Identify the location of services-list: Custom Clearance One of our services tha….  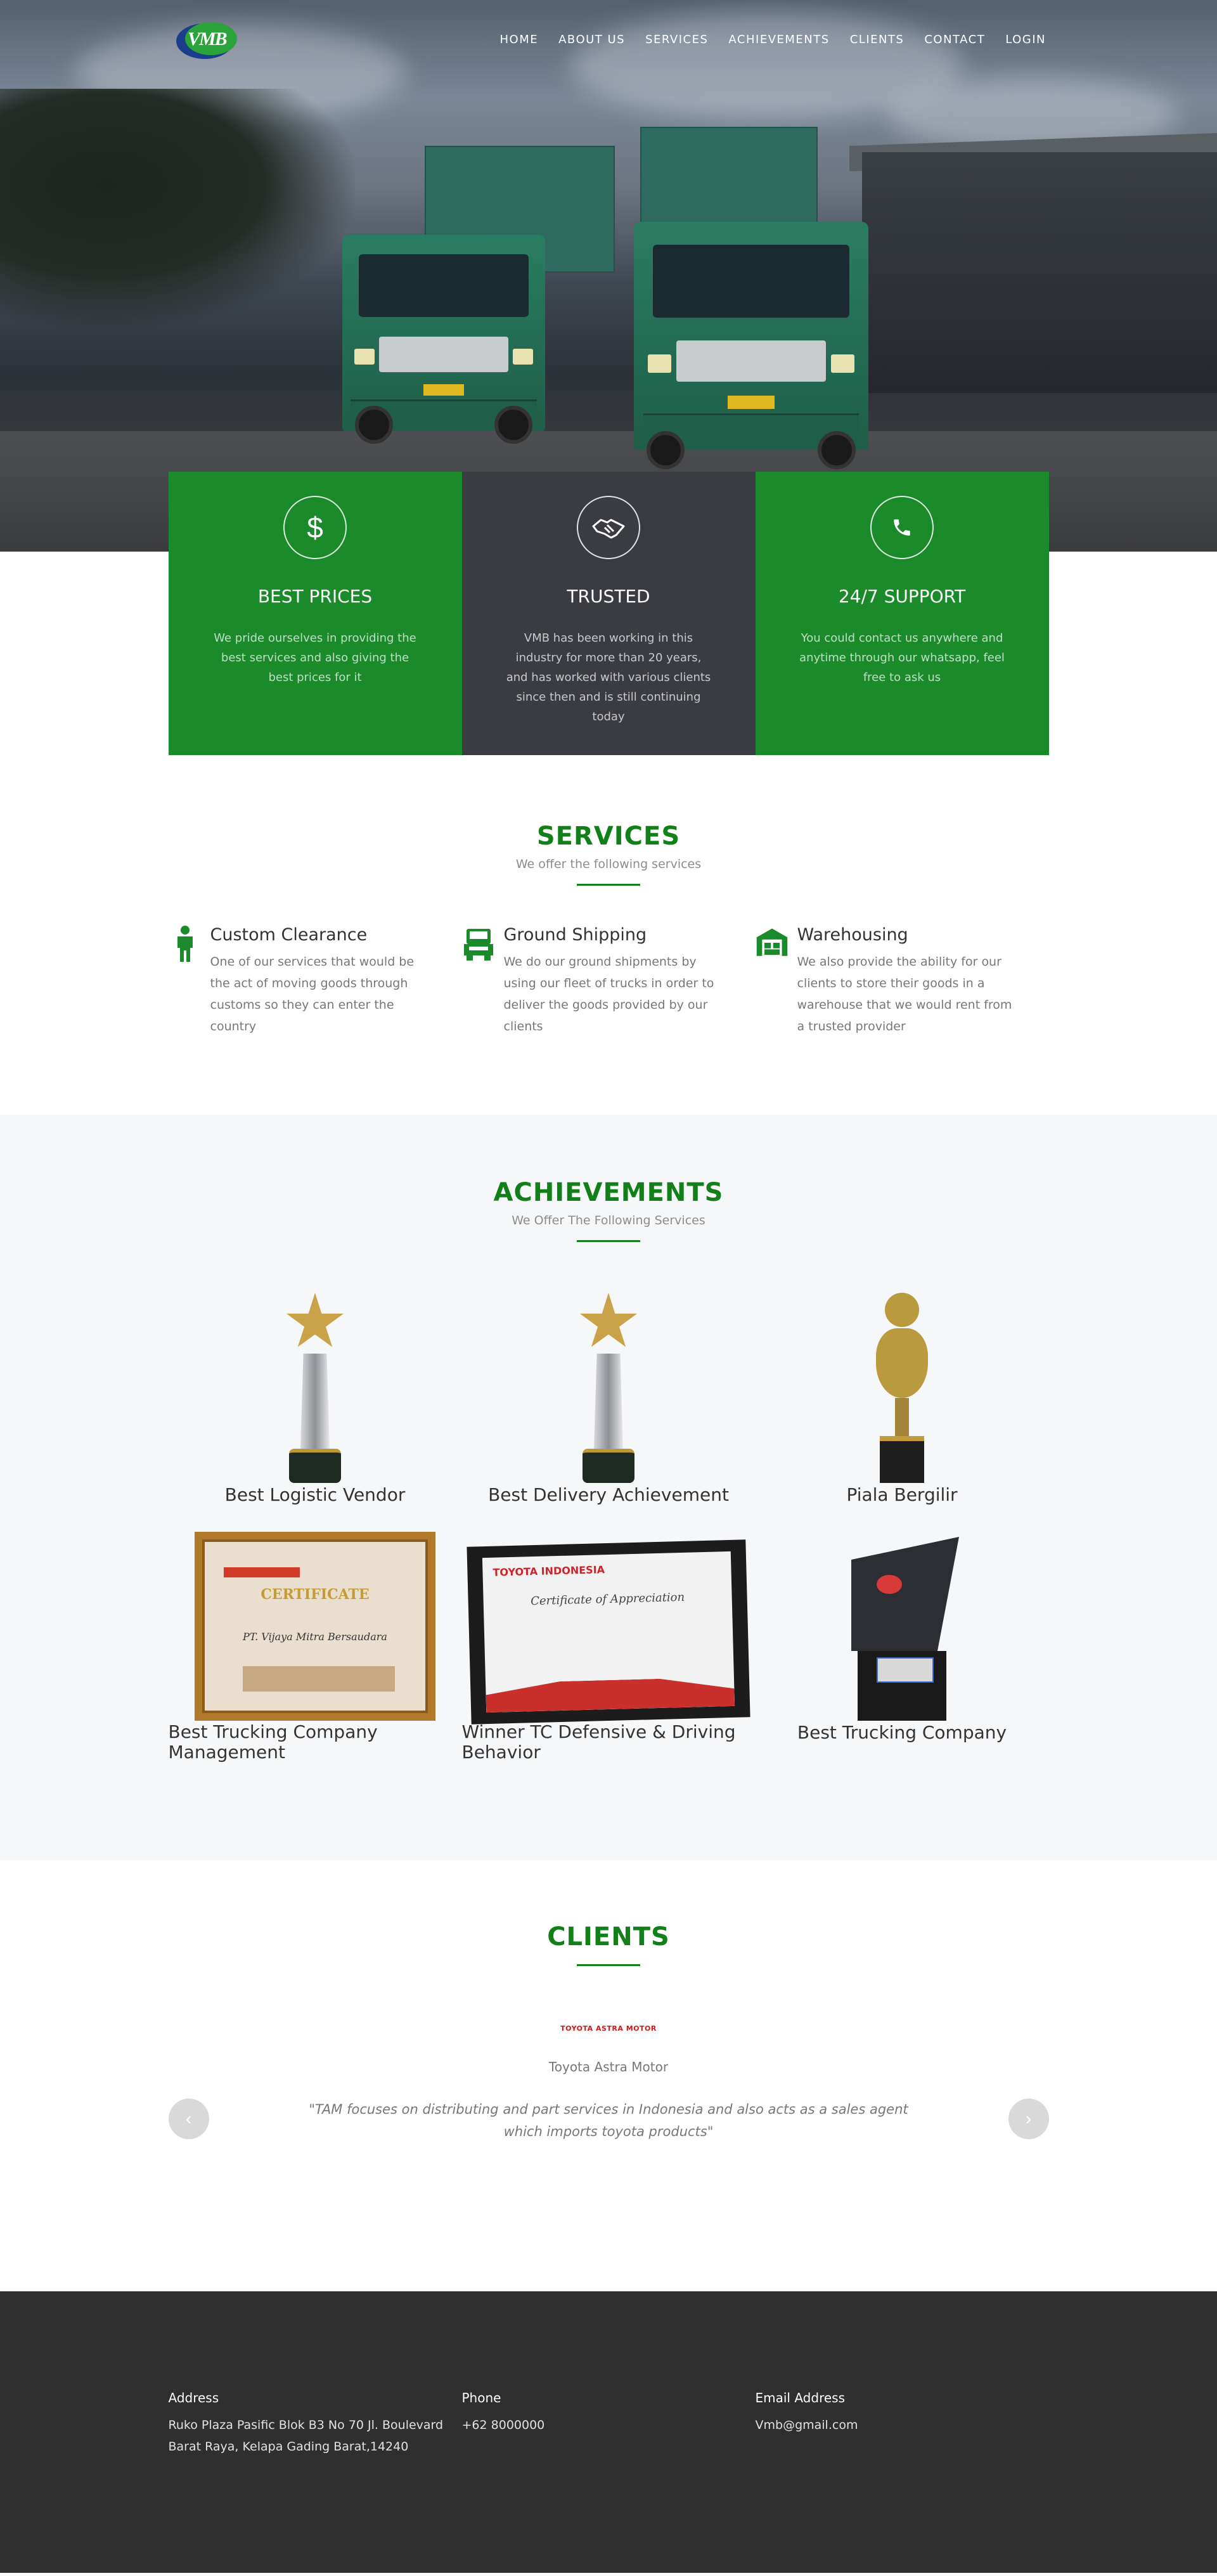
(609, 981).